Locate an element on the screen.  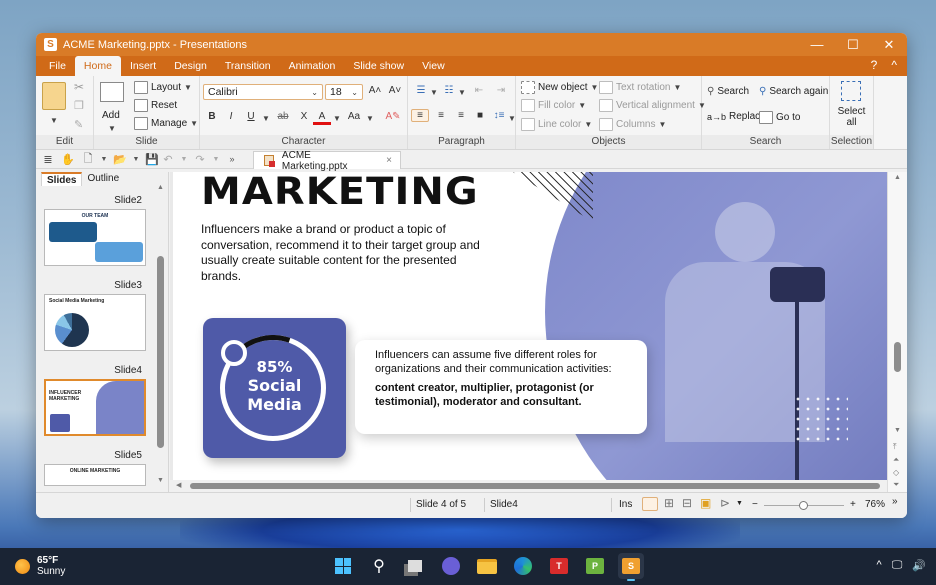
align-right-button: ≡ is located at coordinates (461, 115).